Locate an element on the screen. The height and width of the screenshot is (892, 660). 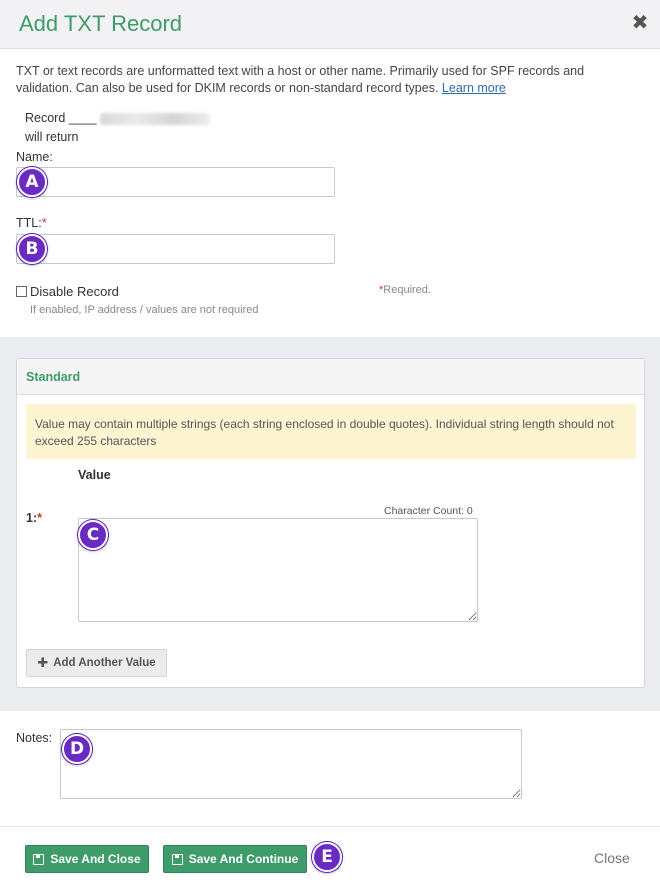
close-icon: ✖ is located at coordinates (640, 23).